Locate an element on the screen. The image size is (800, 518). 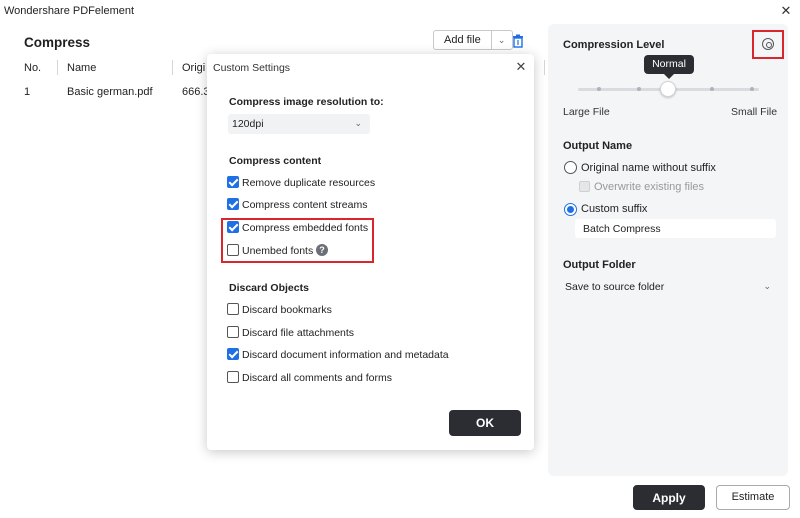
checkbox-label: Discard bookmarks is located at coordinates (287, 310).